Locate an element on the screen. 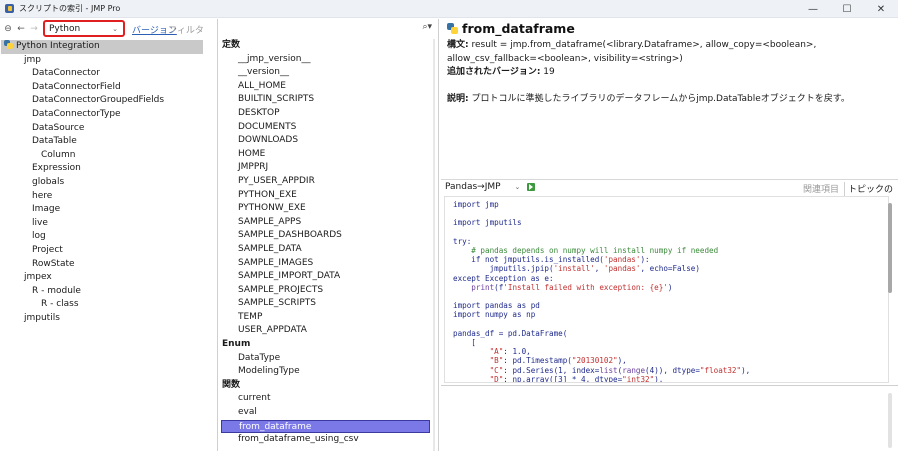 Image resolution: width=898 pixels, height=451 pixels. list-item: SAMPLE_DATA is located at coordinates (326, 250).